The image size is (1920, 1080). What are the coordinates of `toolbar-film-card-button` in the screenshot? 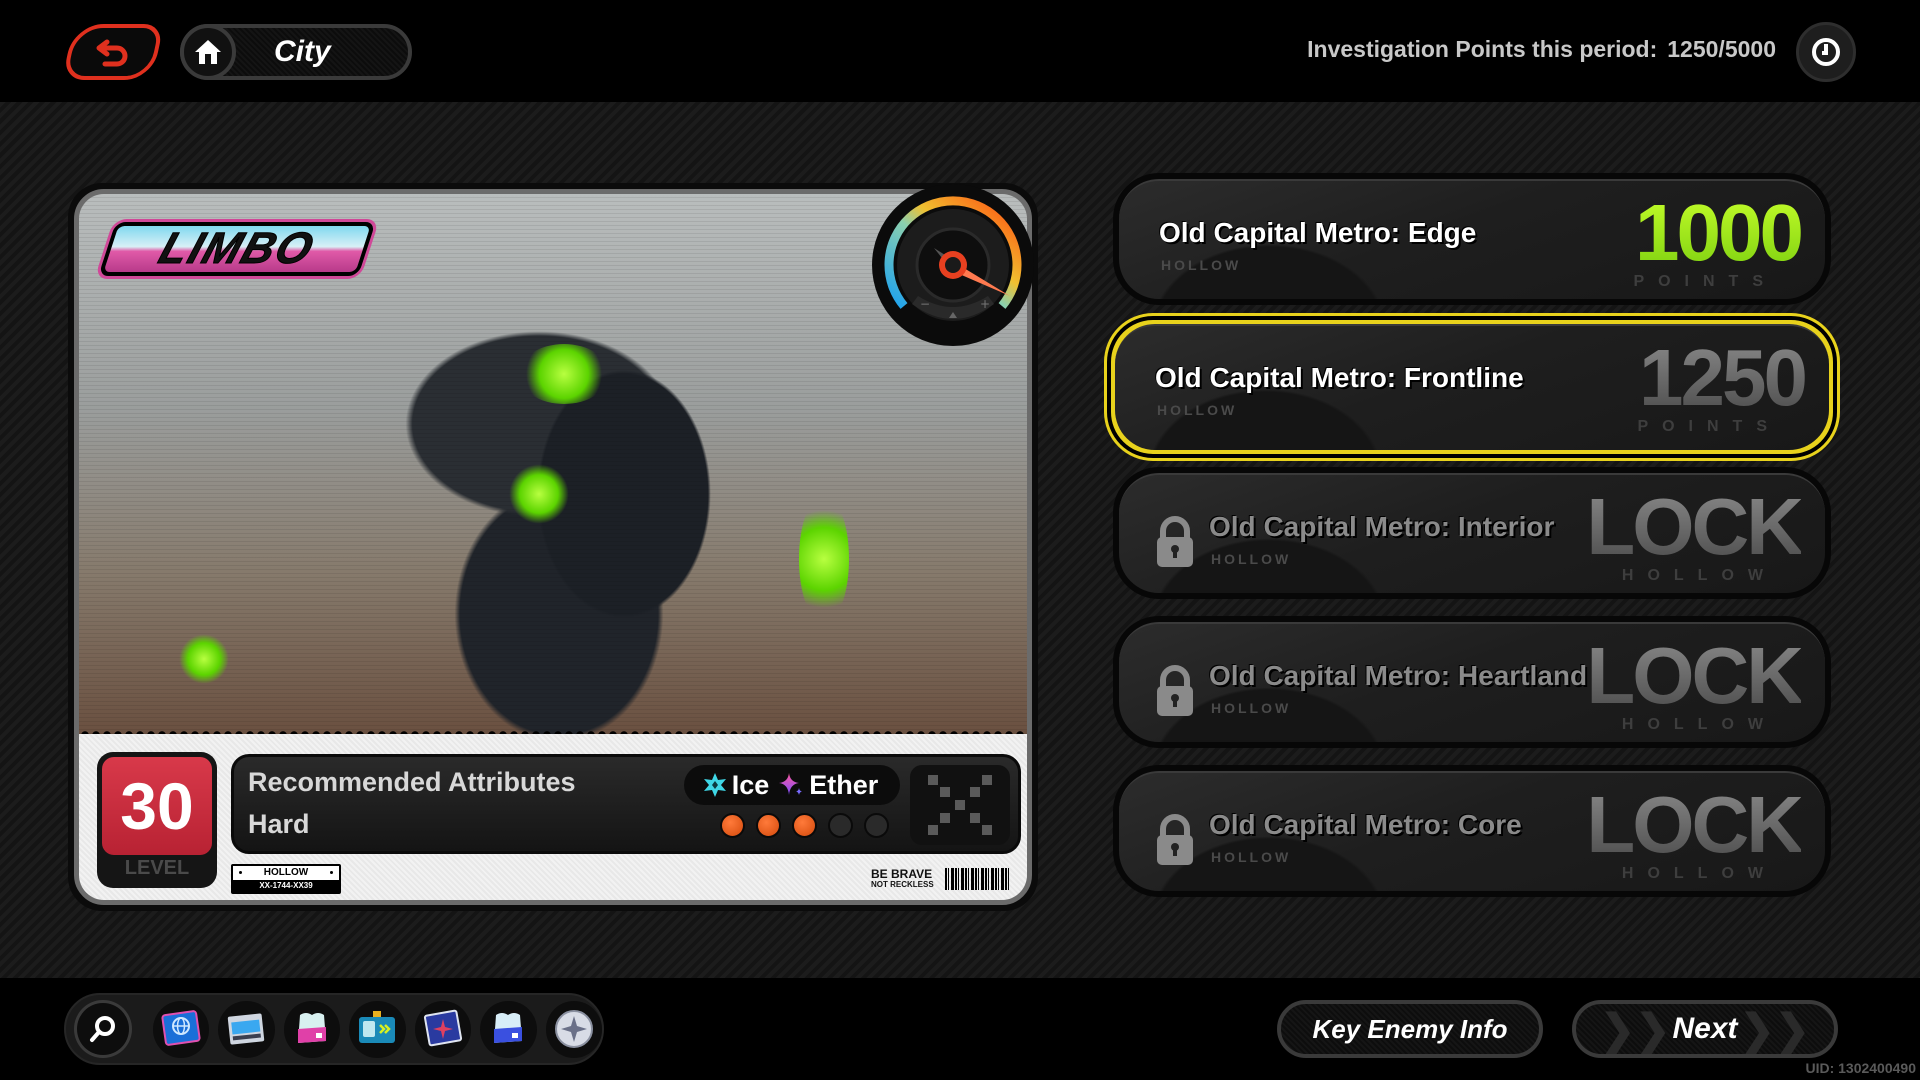 It's located at (246, 1029).